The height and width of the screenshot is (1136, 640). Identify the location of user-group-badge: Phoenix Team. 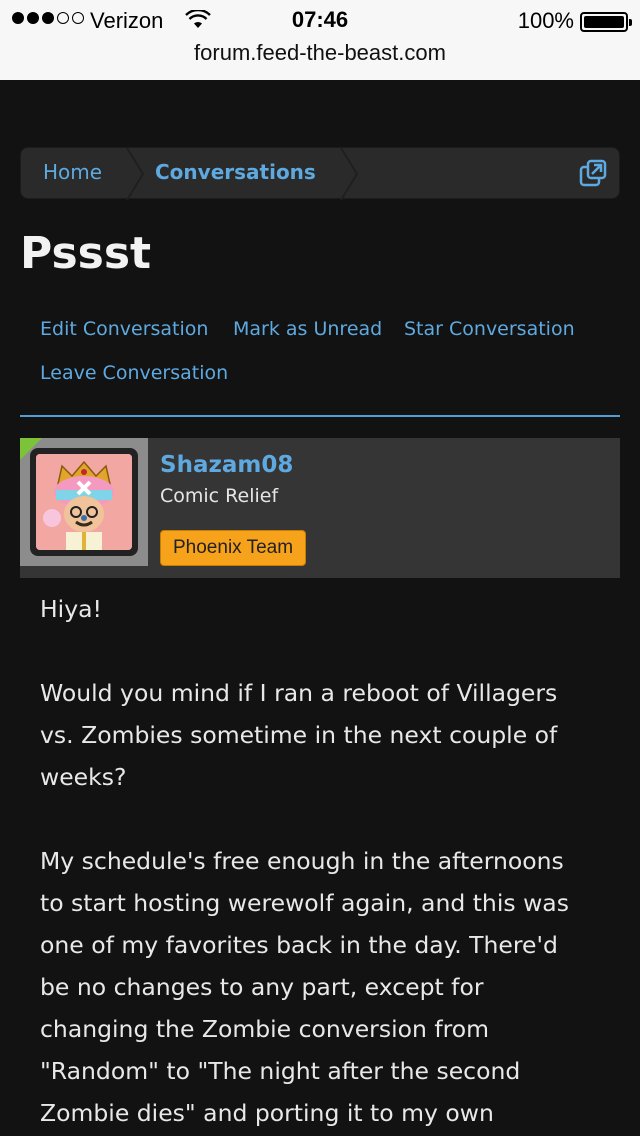
(233, 548).